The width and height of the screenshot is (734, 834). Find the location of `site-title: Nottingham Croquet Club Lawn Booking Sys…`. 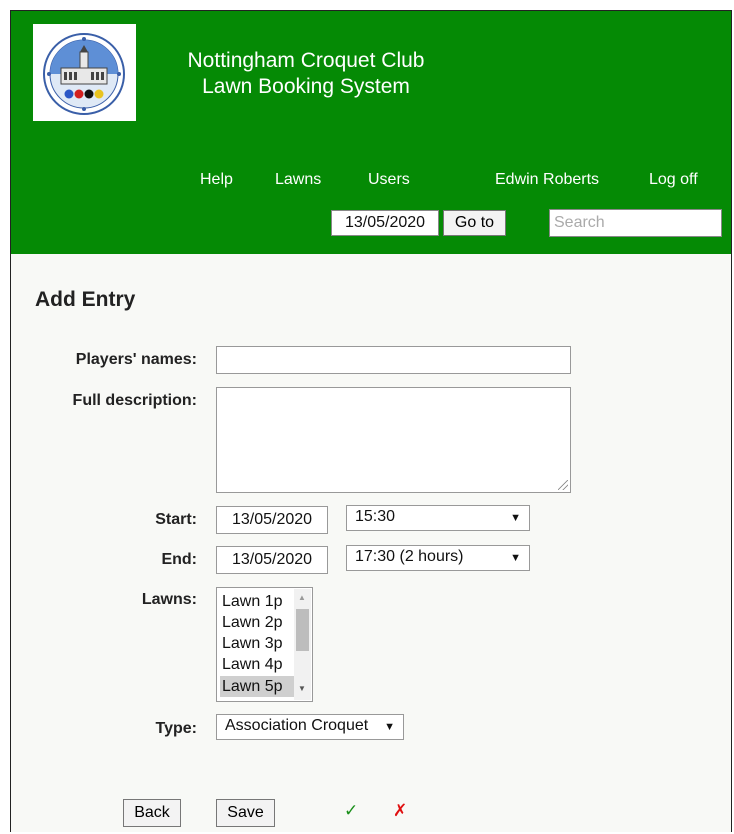

site-title: Nottingham Croquet Club Lawn Booking Sys… is located at coordinates (306, 74).